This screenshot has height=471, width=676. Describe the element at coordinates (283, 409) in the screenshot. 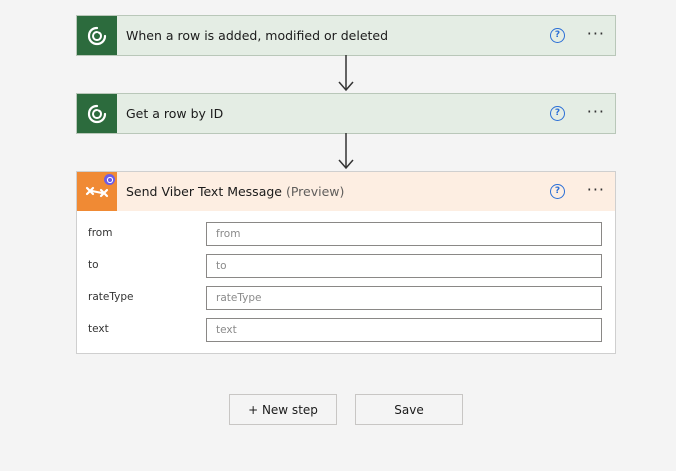

I see `new-step-button: + New step` at that location.